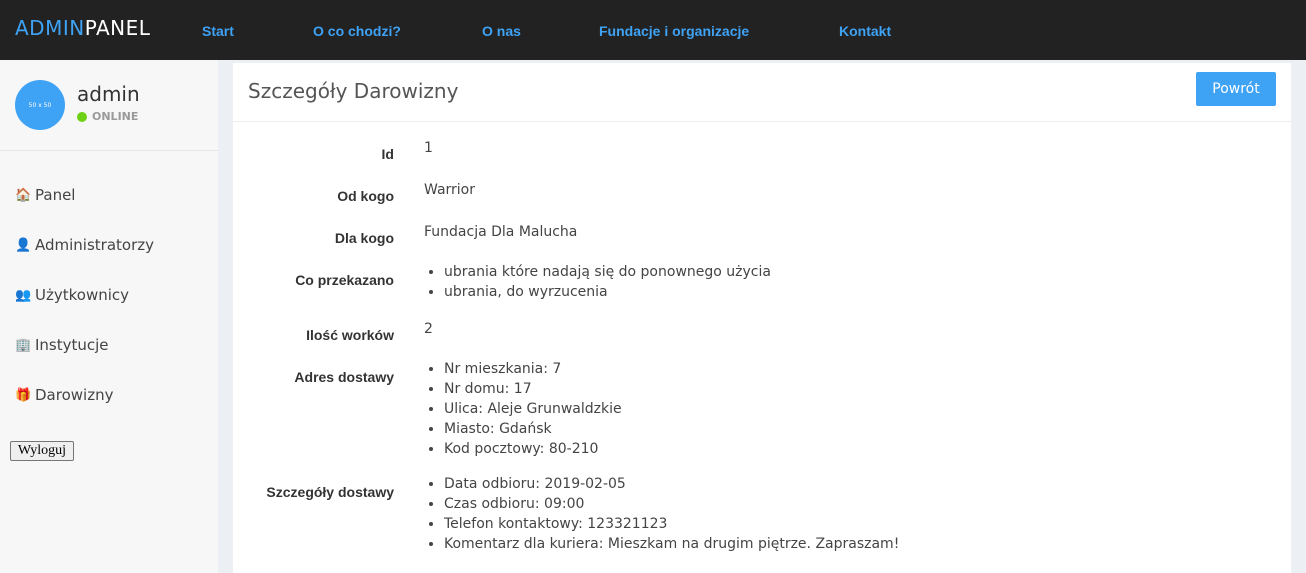  I want to click on list-item: Data odbioru: 2019-02-05, so click(671, 484).